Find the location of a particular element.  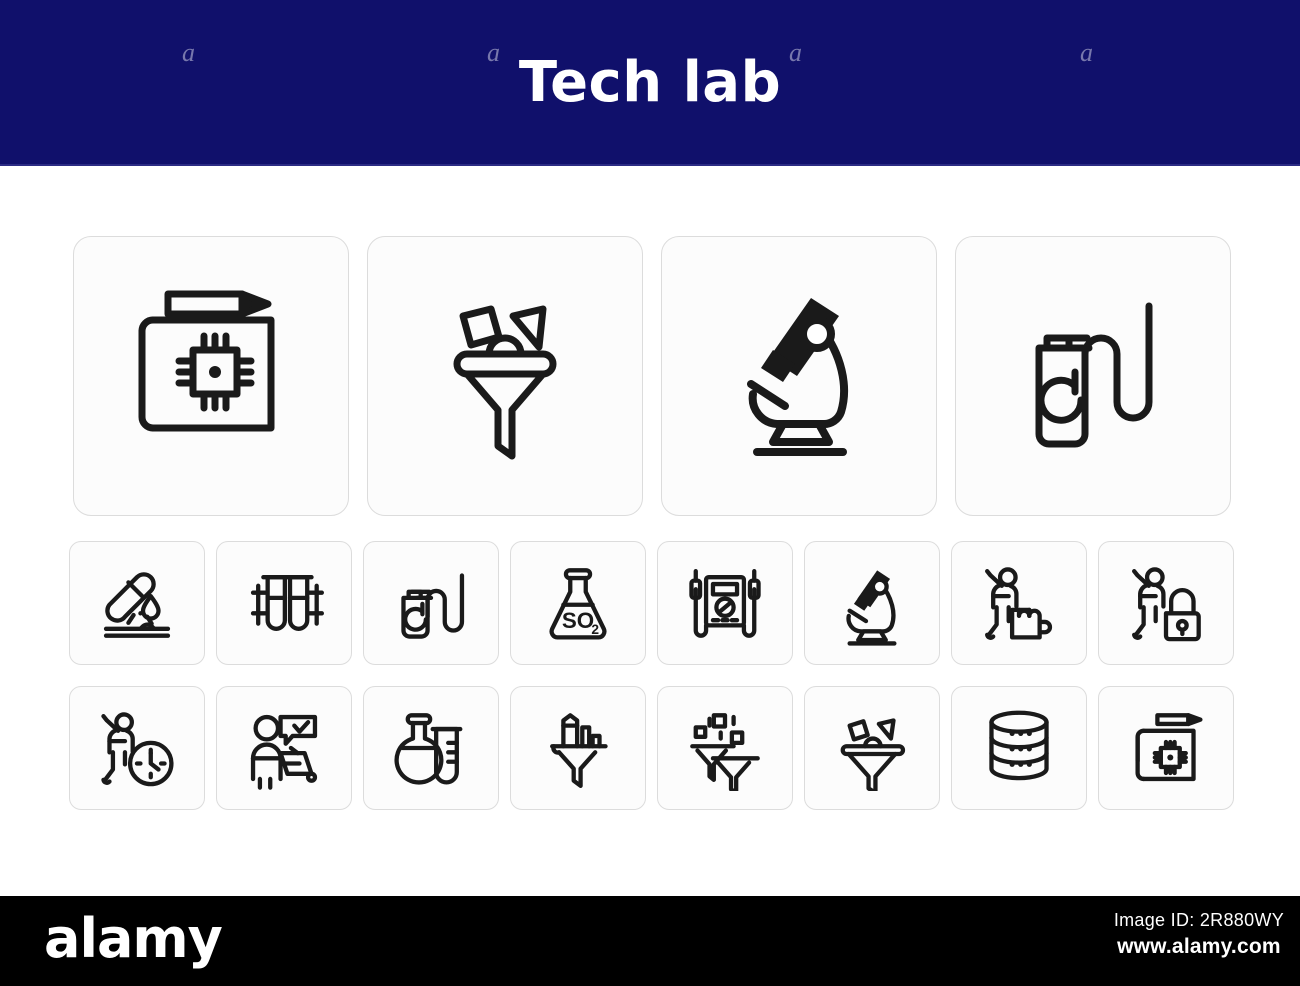

icon-tile-database-stack is located at coordinates (1019, 748).